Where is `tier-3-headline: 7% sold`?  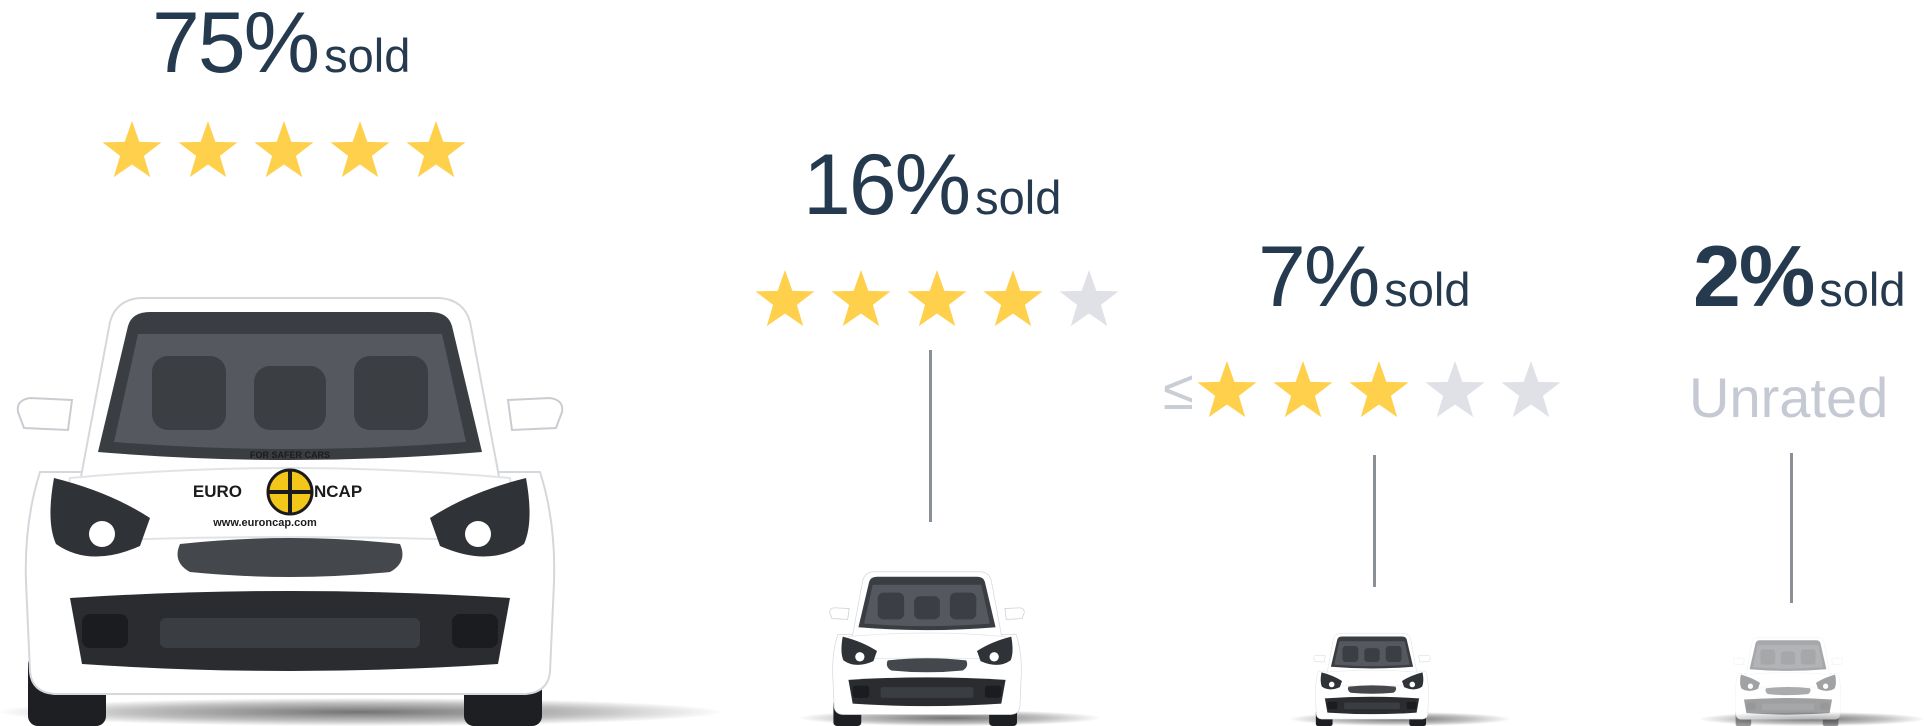 tier-3-headline: 7% sold is located at coordinates (1364, 277).